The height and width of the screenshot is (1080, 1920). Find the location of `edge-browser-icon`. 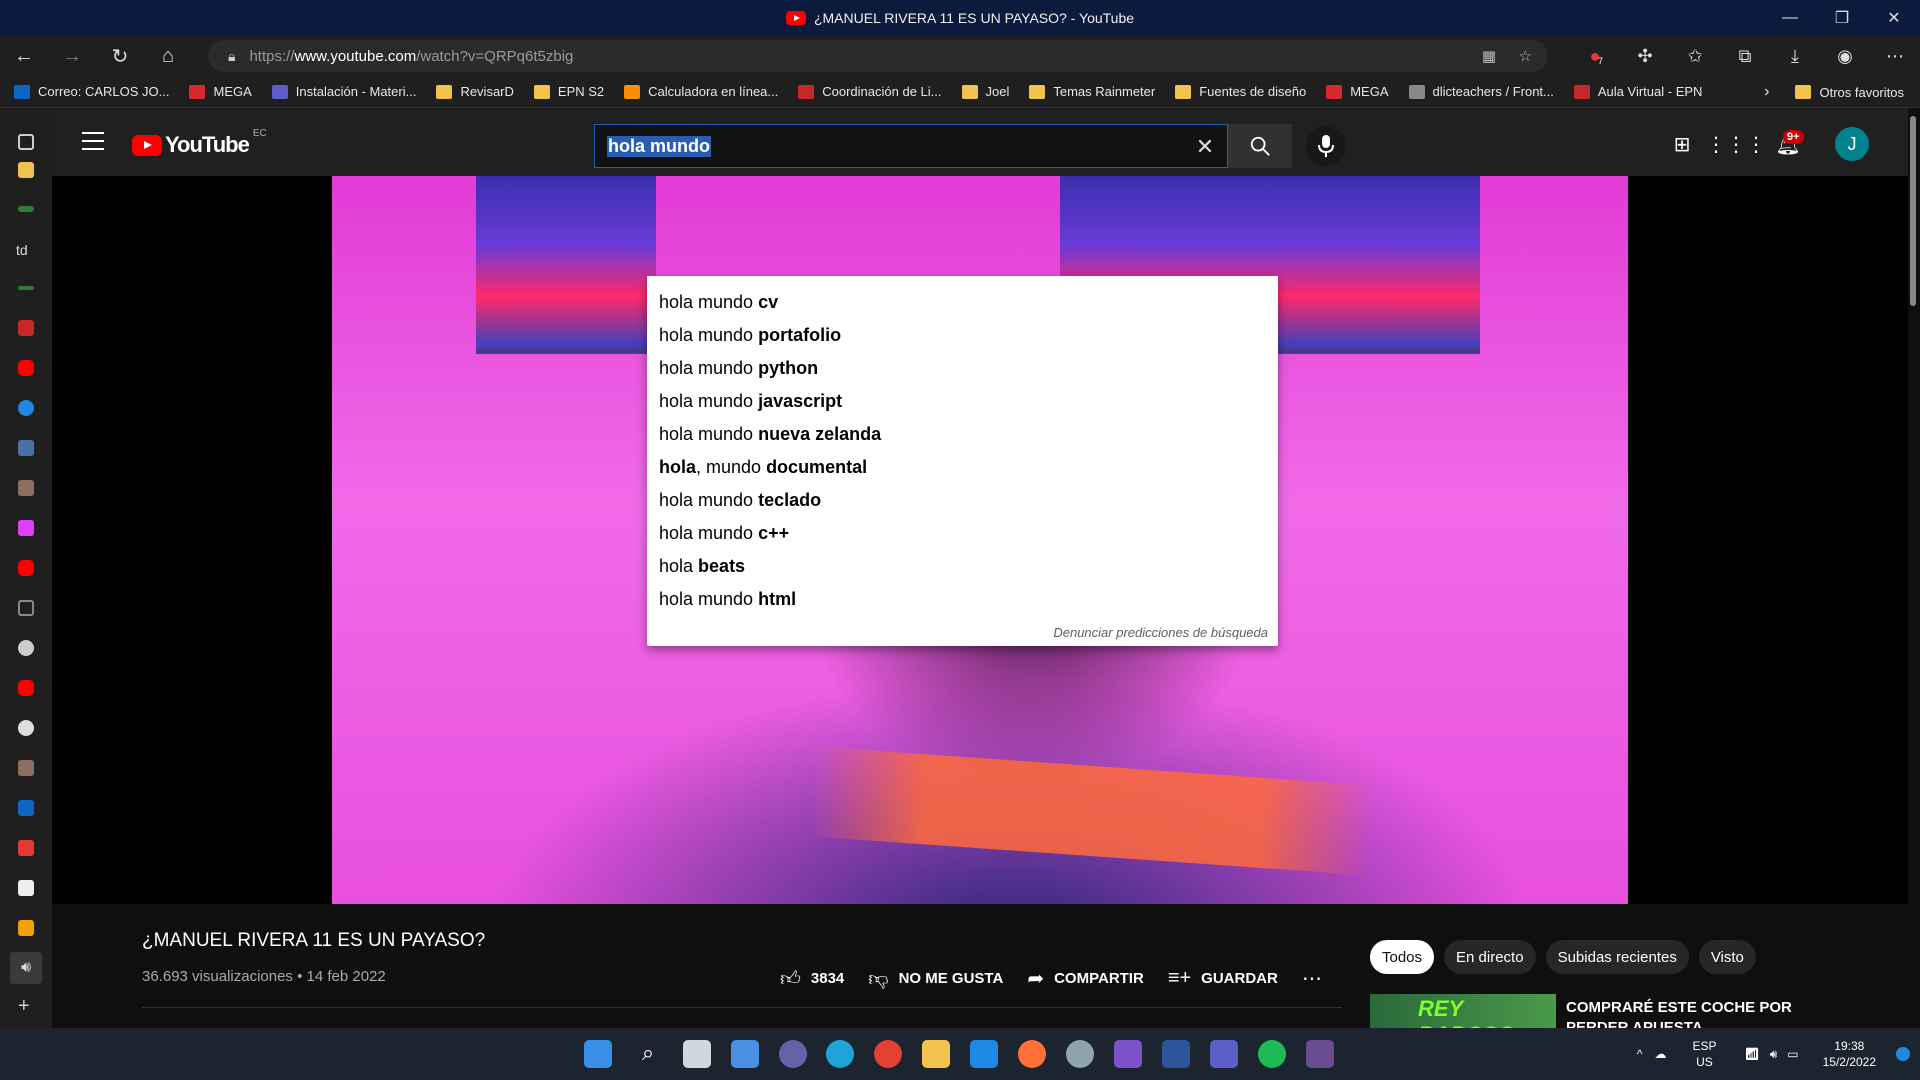

edge-browser-icon is located at coordinates (840, 1054).